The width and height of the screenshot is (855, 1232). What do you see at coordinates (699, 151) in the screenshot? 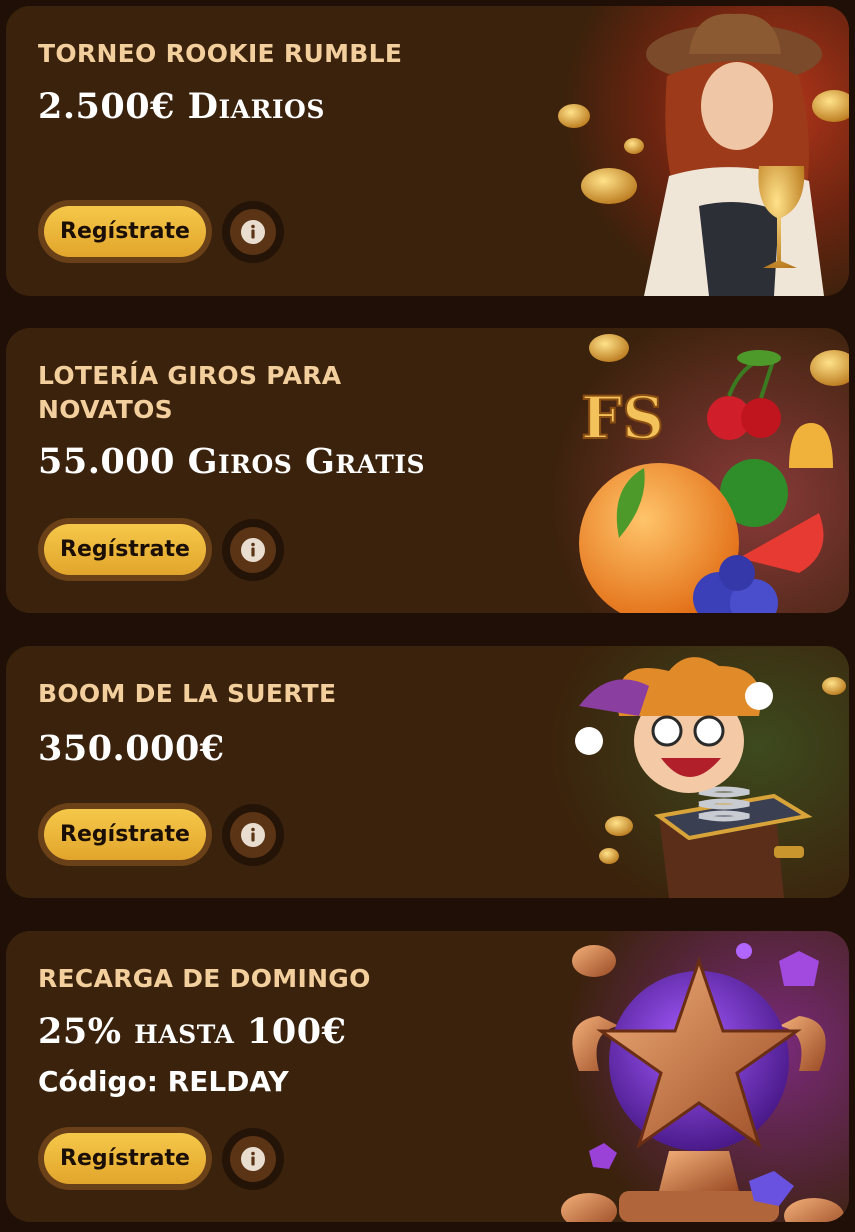
I see `cowgirl-trophy-illustration` at bounding box center [699, 151].